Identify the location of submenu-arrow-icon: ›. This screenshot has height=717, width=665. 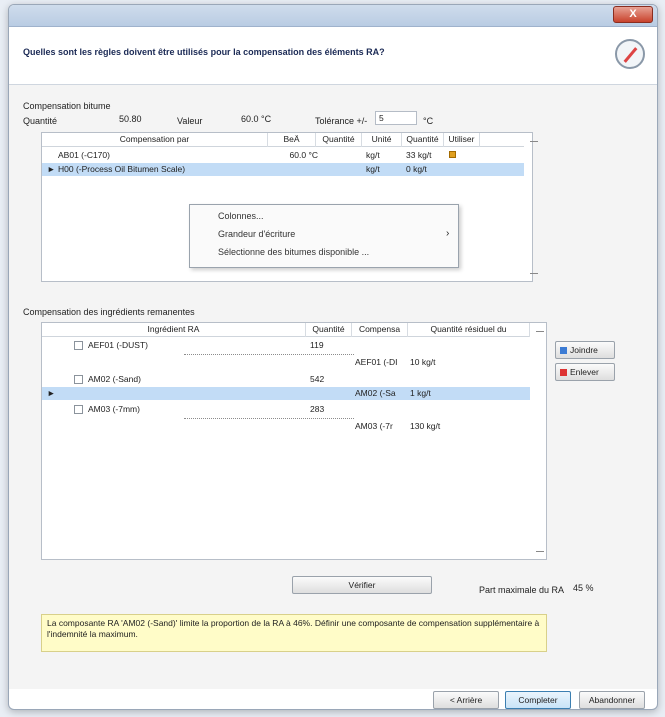
(448, 233).